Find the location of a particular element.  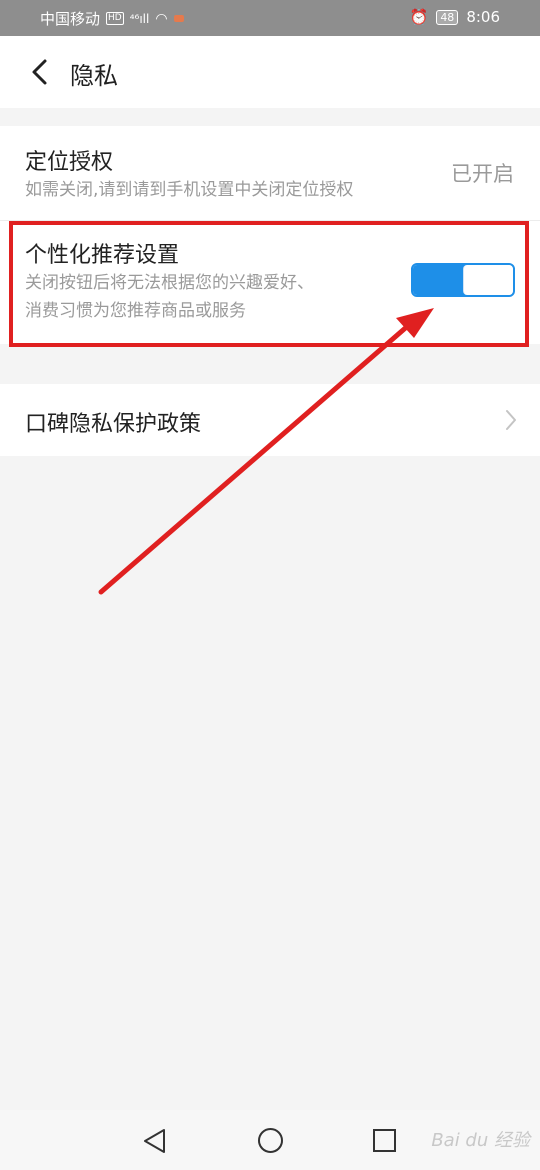

page-header: 隐私 is located at coordinates (270, 72).